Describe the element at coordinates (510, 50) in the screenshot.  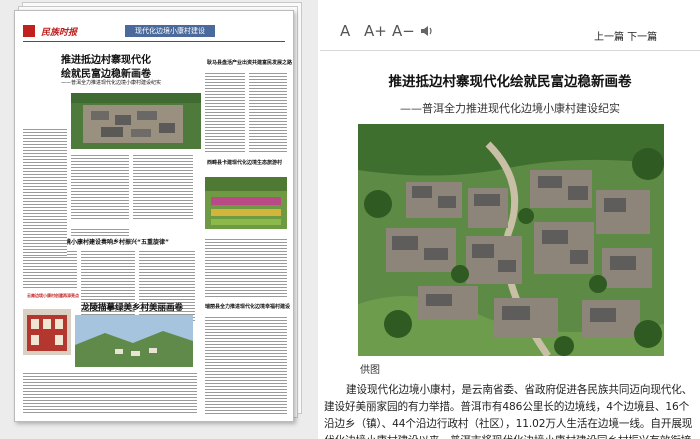
I see `toolbar-divider` at that location.